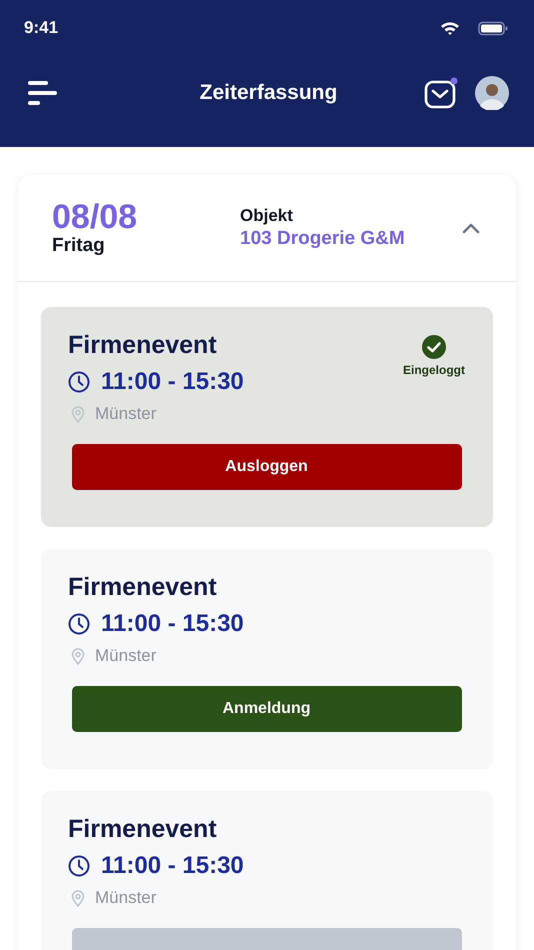 This screenshot has height=950, width=534. What do you see at coordinates (269, 93) in the screenshot?
I see `screen-title: Zeiterfassung` at bounding box center [269, 93].